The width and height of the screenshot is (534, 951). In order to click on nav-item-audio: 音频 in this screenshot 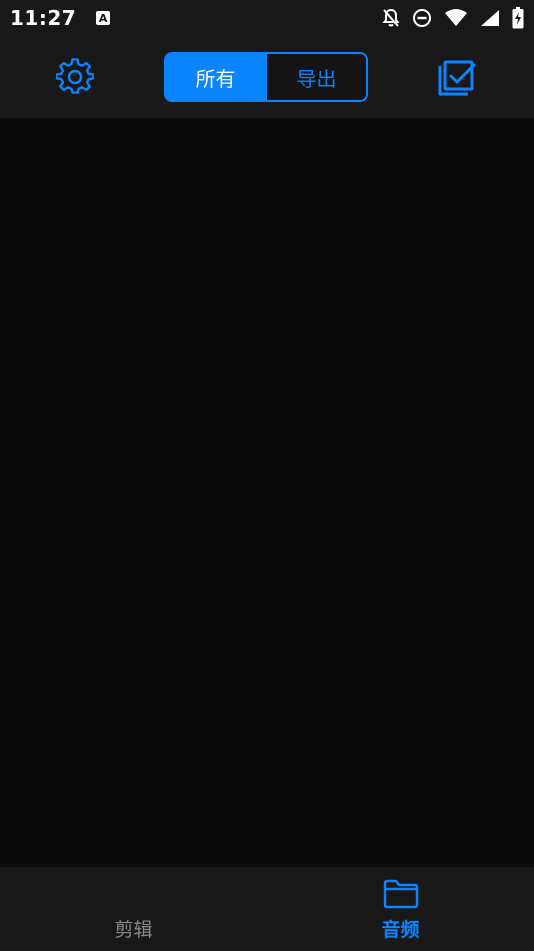, I will do `click(400, 909)`.